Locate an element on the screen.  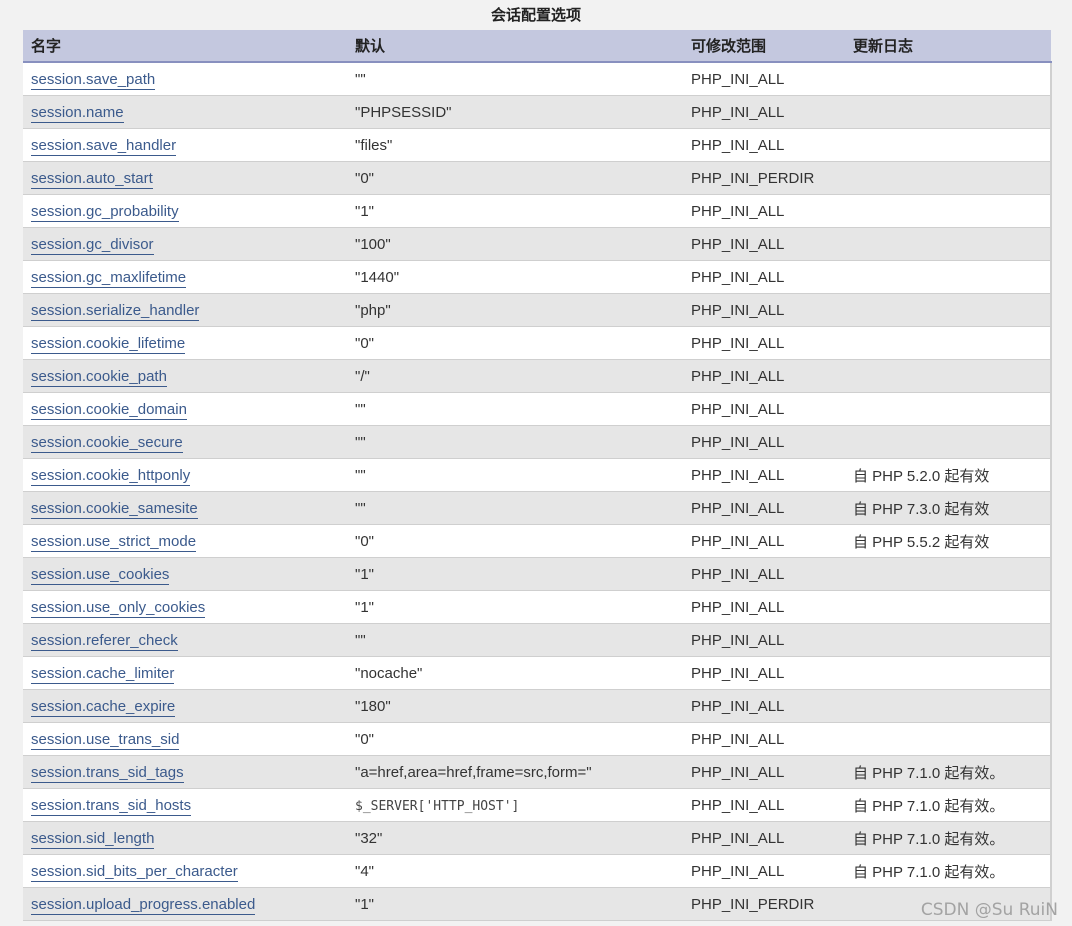
option-link: session.name is located at coordinates (77, 113).